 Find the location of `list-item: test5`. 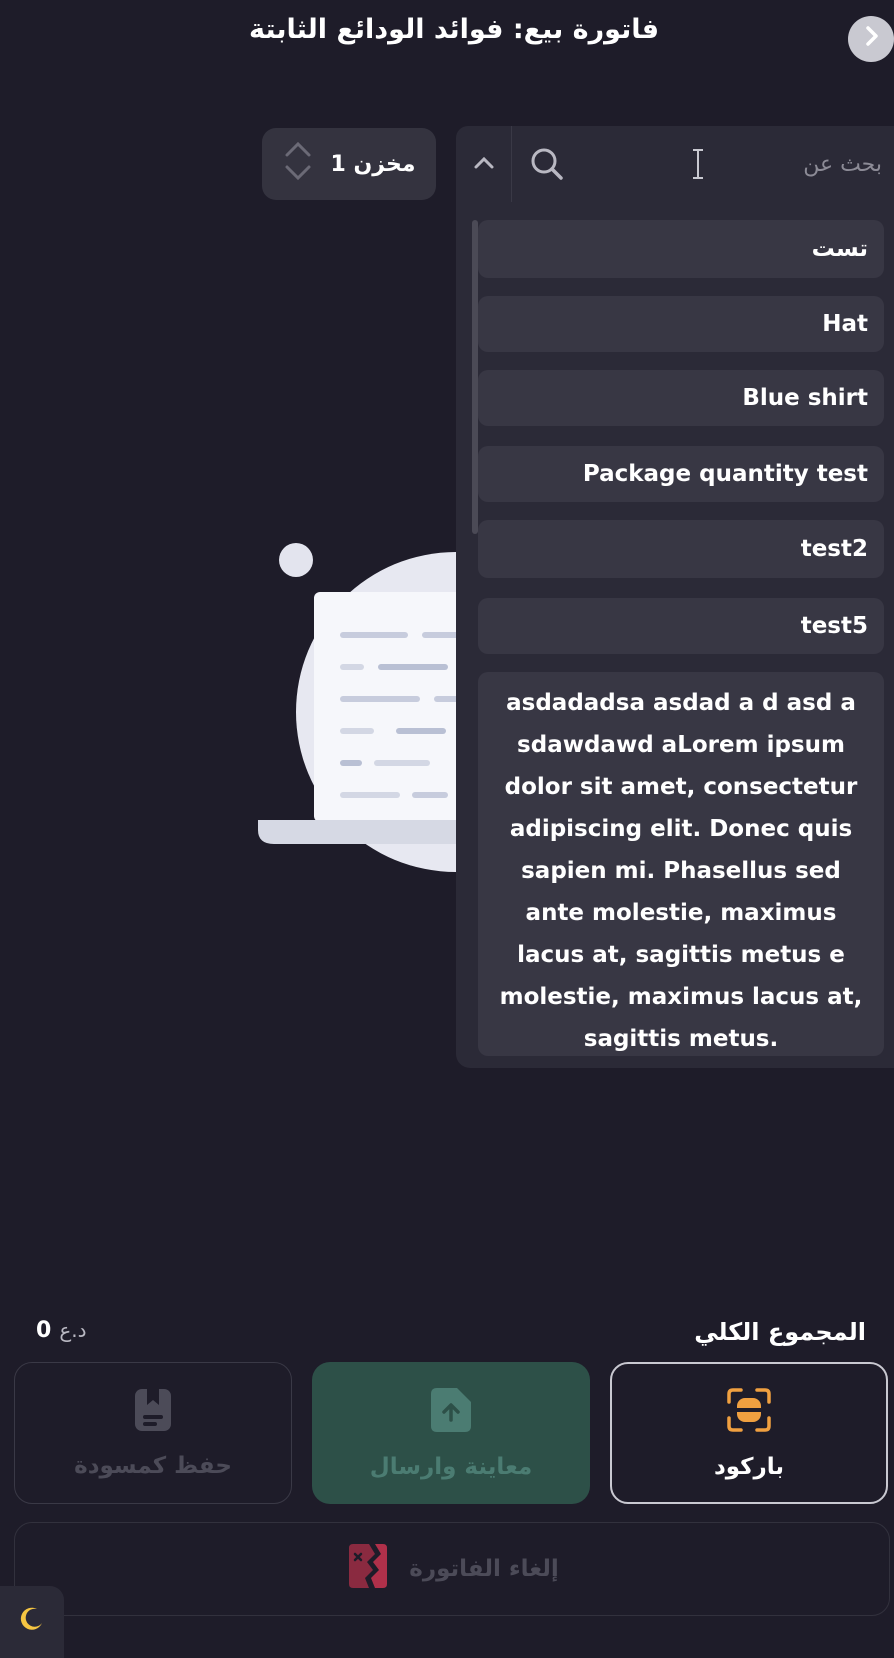

list-item: test5 is located at coordinates (681, 626).